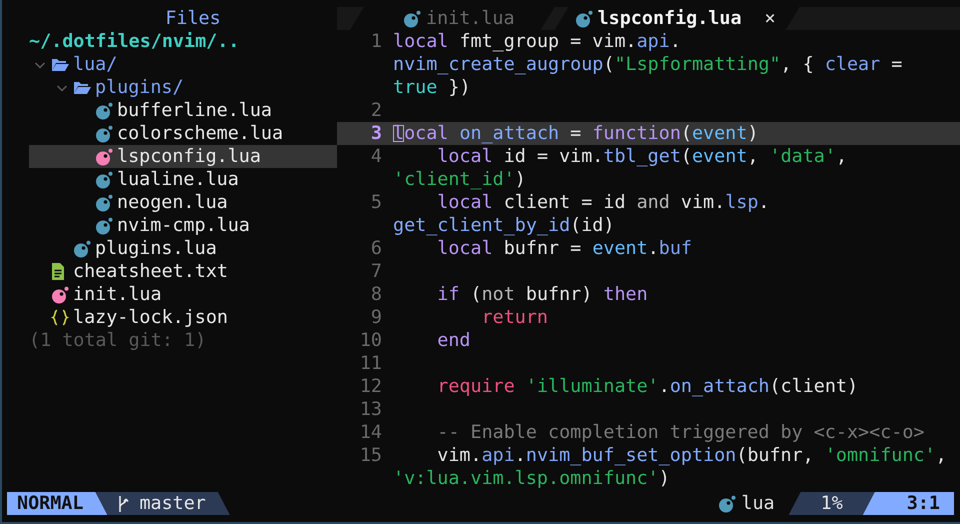 This screenshot has height=524, width=960. What do you see at coordinates (183, 87) in the screenshot?
I see `tree-item: plugins/` at bounding box center [183, 87].